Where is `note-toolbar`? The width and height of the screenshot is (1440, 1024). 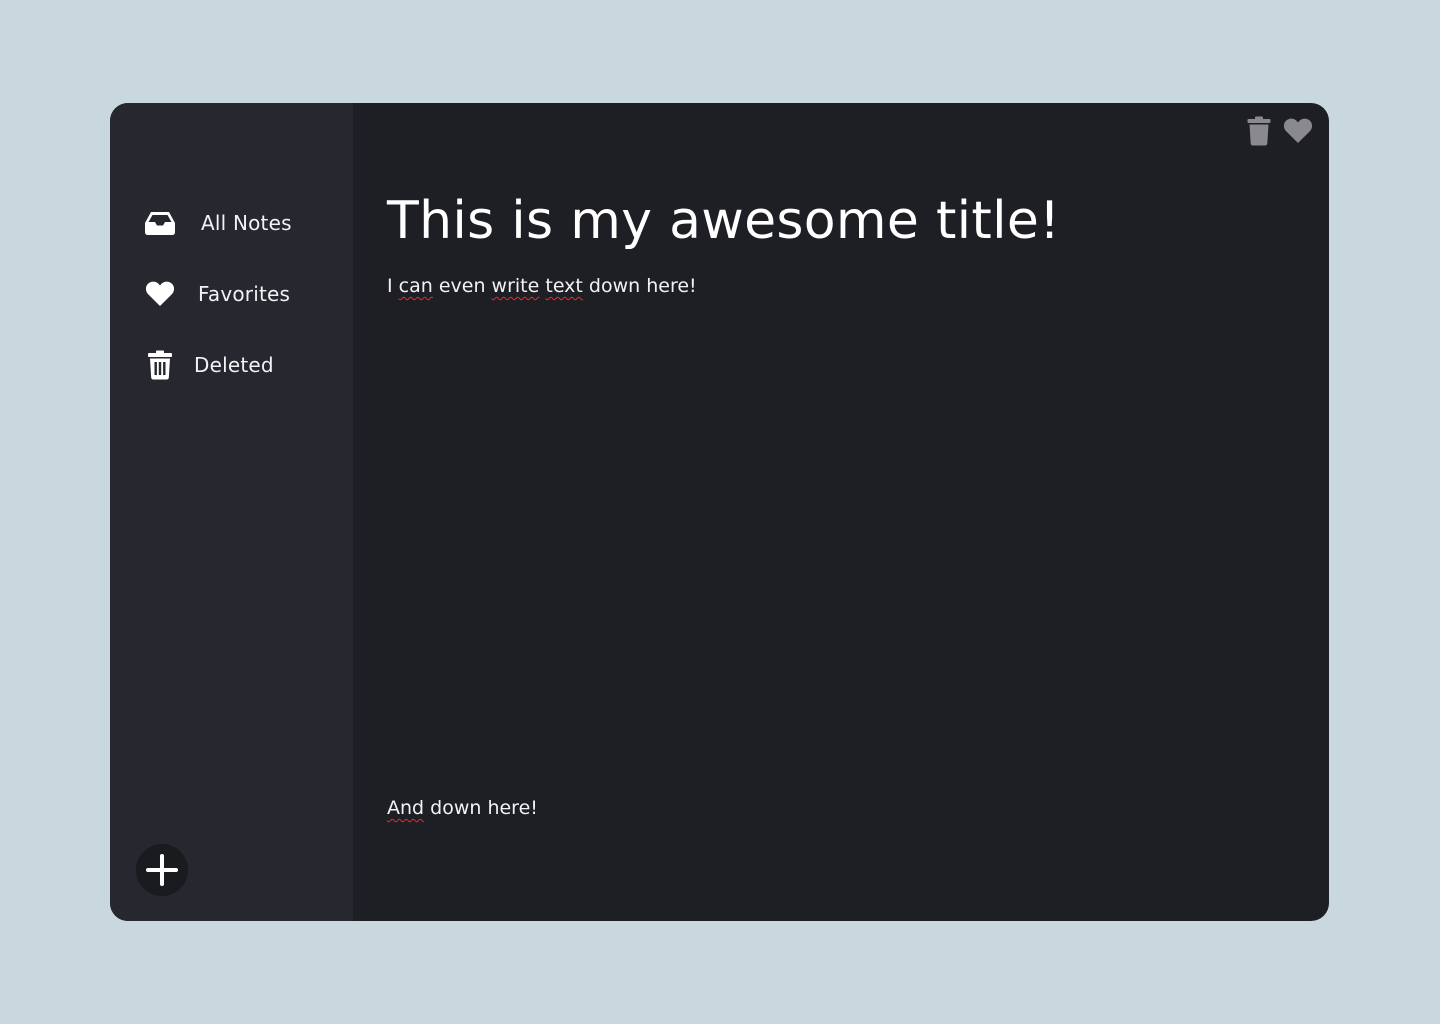
note-toolbar is located at coordinates (1280, 131).